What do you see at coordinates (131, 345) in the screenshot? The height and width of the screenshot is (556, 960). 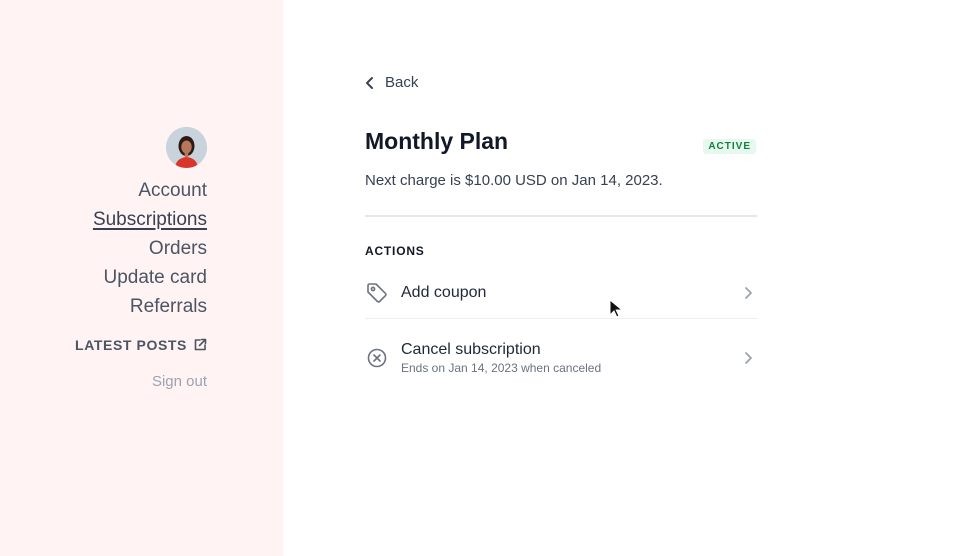 I see `latest-posts-label: LATEST POSTS` at bounding box center [131, 345].